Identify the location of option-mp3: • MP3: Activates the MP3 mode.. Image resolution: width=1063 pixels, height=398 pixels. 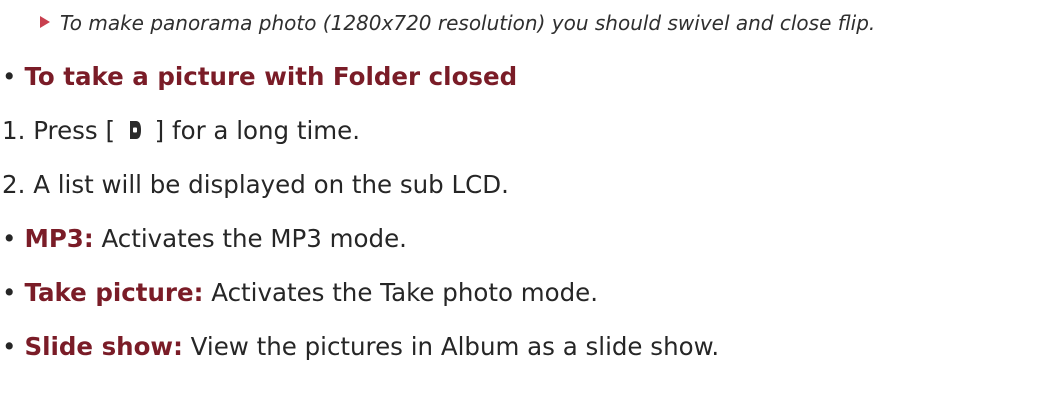
(204, 238).